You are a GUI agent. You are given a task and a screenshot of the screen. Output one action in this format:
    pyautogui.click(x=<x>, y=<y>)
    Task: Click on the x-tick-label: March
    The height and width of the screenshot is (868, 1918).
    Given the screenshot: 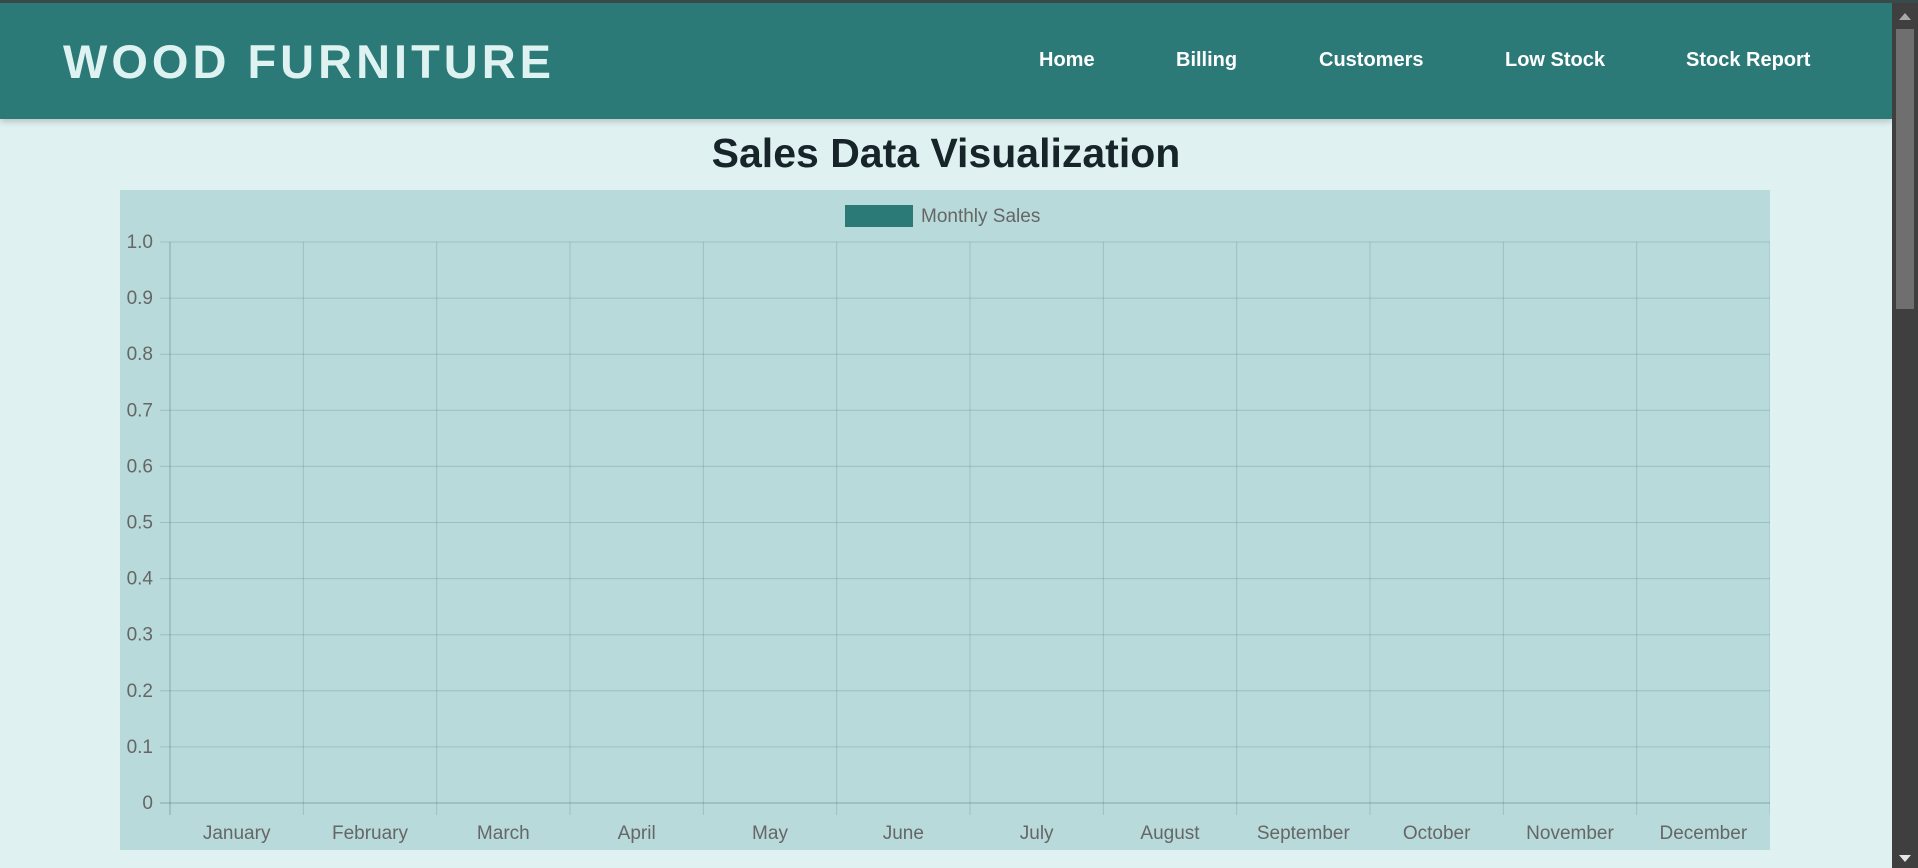 What is the action you would take?
    pyautogui.click(x=503, y=833)
    